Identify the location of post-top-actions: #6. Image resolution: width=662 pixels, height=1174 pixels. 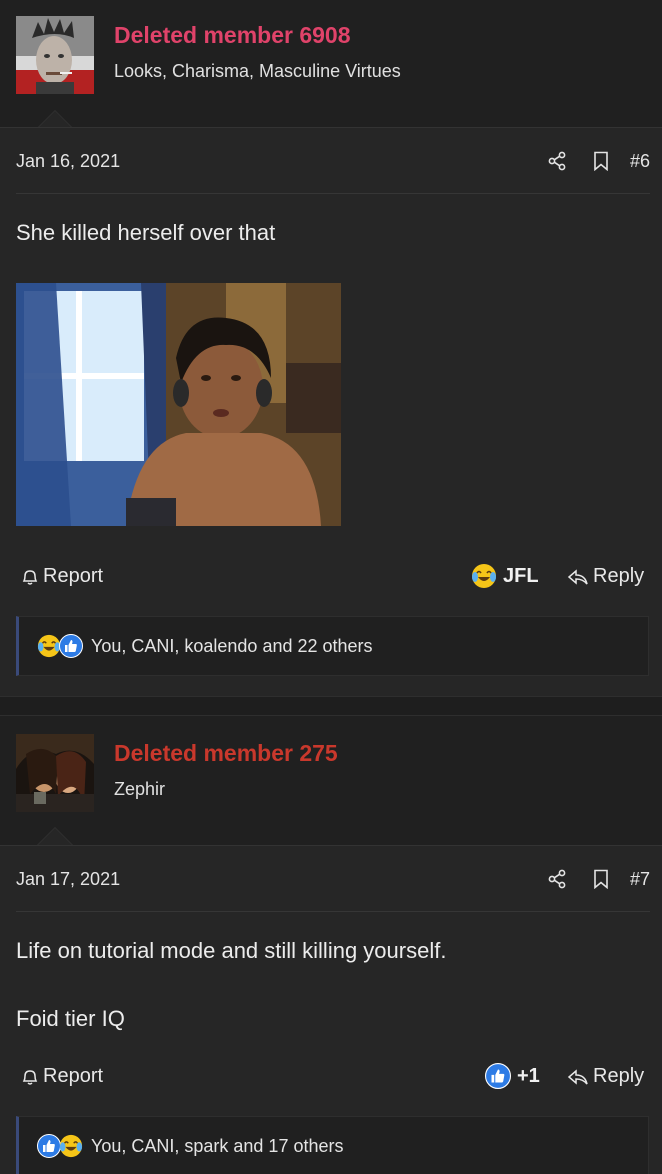
(590, 161).